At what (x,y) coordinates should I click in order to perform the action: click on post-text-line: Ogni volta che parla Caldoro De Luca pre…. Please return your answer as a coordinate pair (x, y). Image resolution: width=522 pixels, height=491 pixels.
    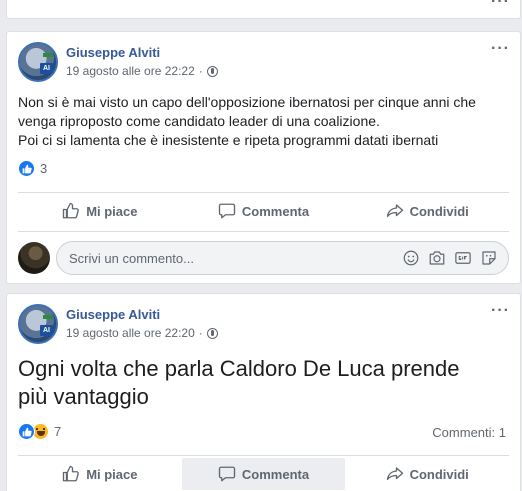
    Looking at the image, I should click on (239, 368).